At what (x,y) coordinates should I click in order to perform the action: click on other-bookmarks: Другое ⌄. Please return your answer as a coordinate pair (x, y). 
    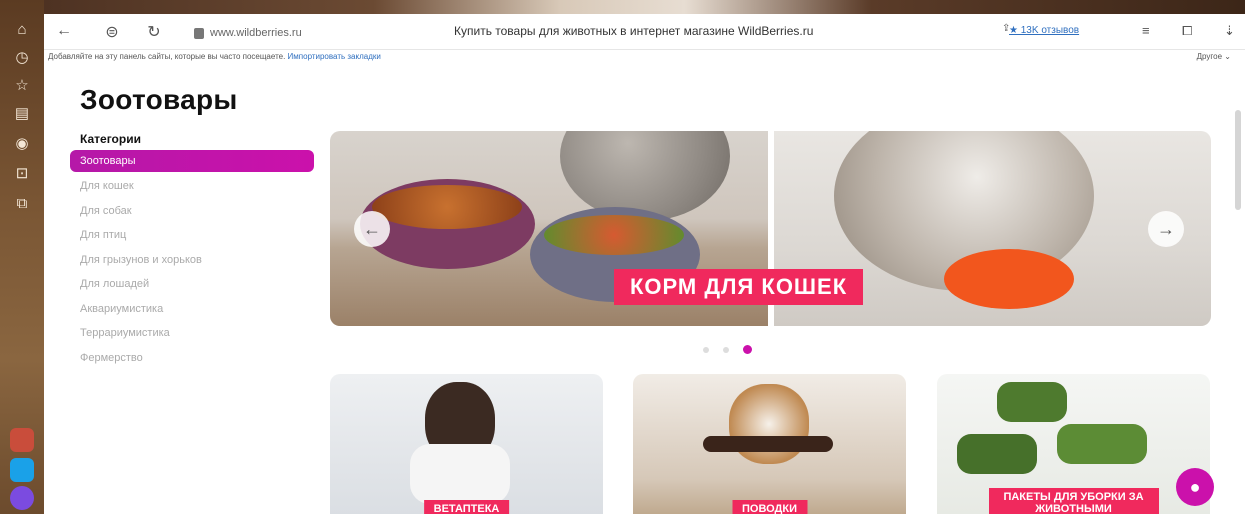
    Looking at the image, I should click on (1214, 56).